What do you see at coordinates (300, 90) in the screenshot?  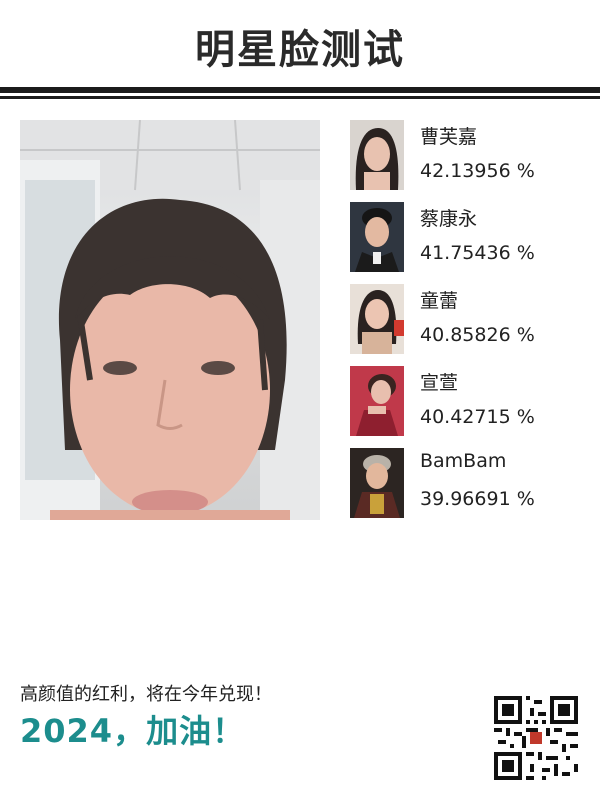 I see `header-divider-thick` at bounding box center [300, 90].